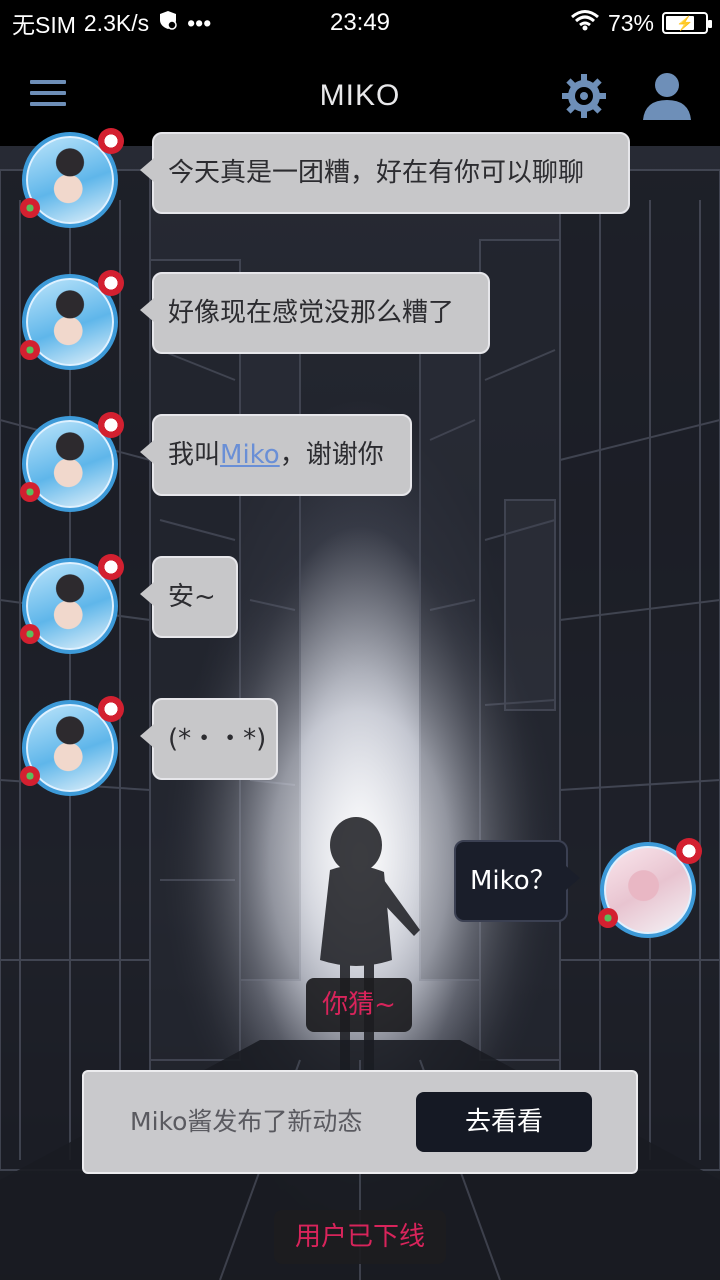 The image size is (720, 1280). What do you see at coordinates (44, 25) in the screenshot?
I see `carrier-label: 无SIM` at bounding box center [44, 25].